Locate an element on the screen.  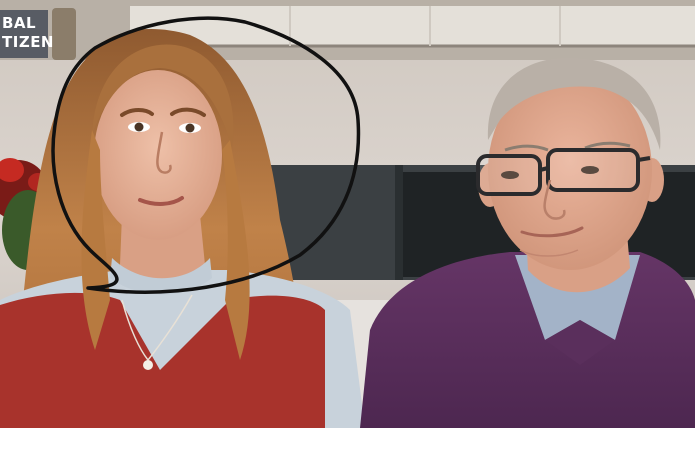
channel-logo: BAL TIZEN is located at coordinates (27, 34).